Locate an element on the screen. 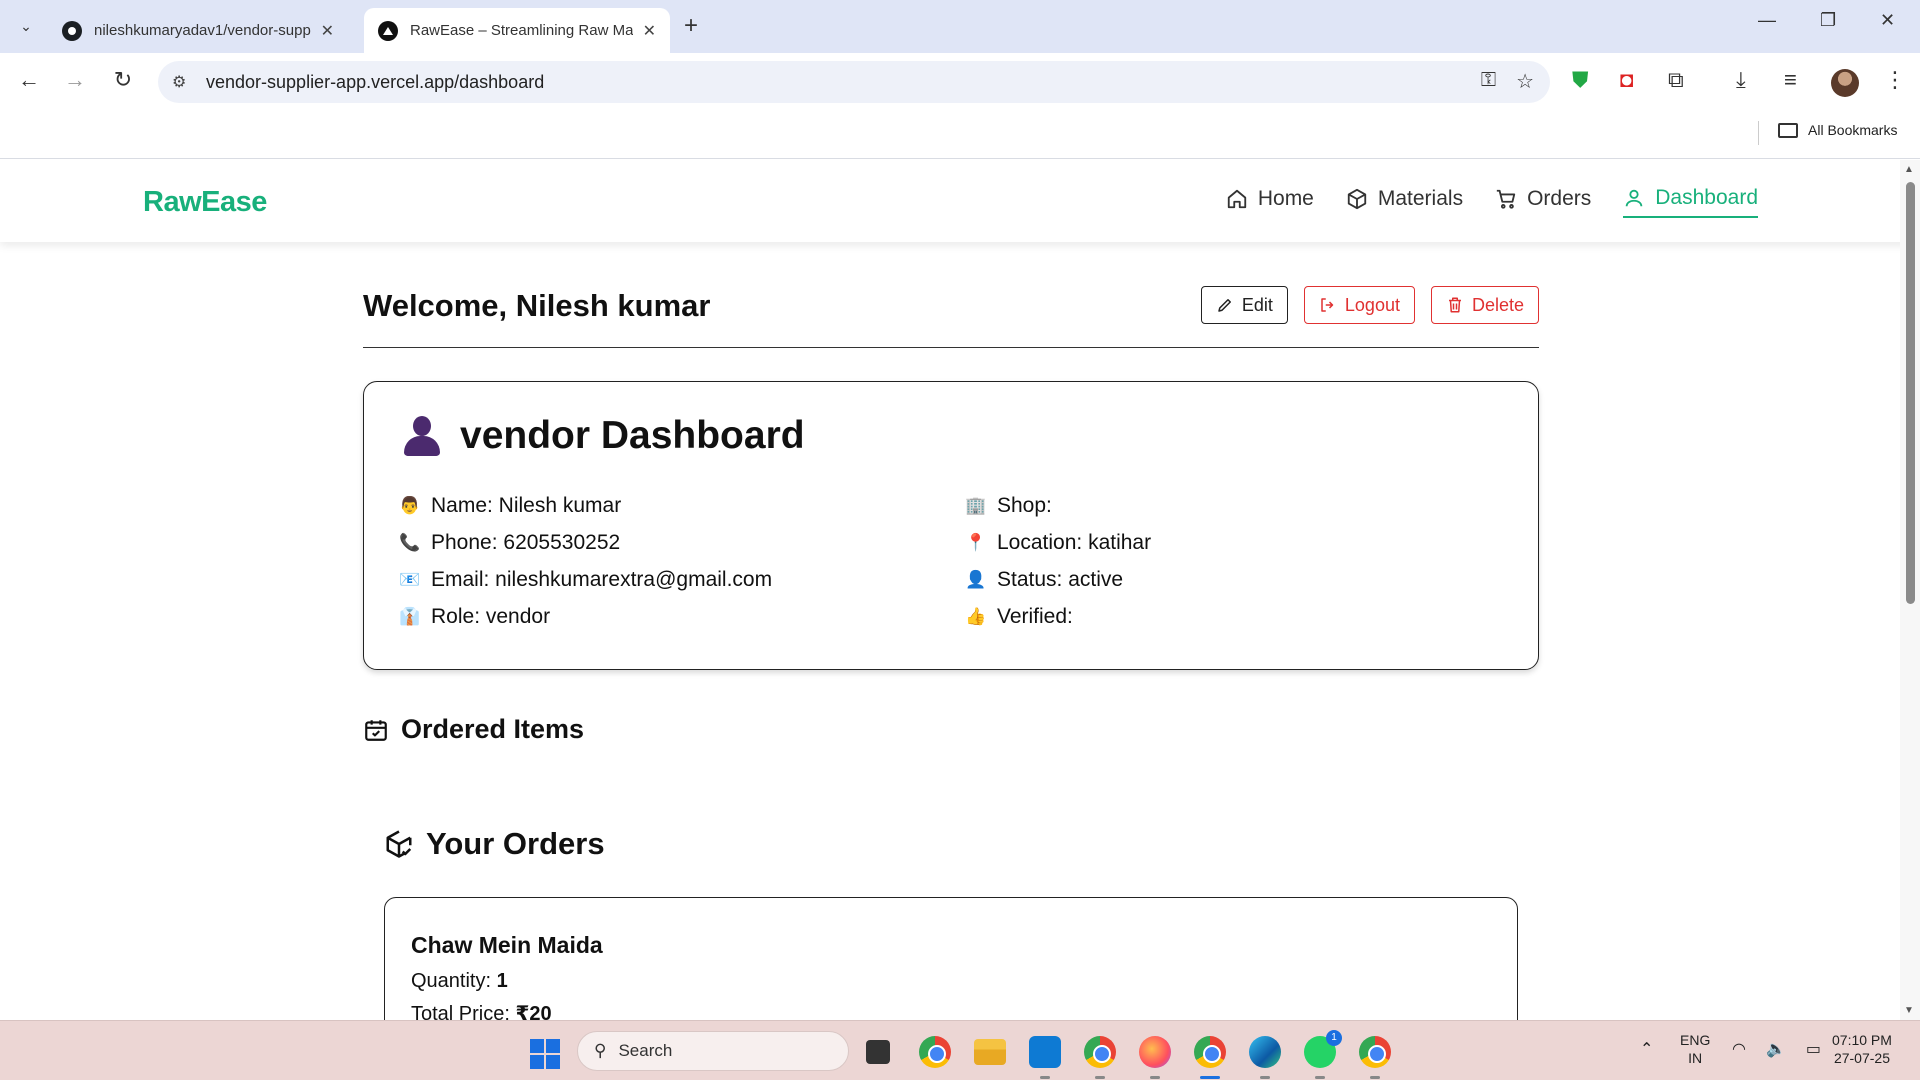  person-emoji-icon: 👨 is located at coordinates (410, 505).